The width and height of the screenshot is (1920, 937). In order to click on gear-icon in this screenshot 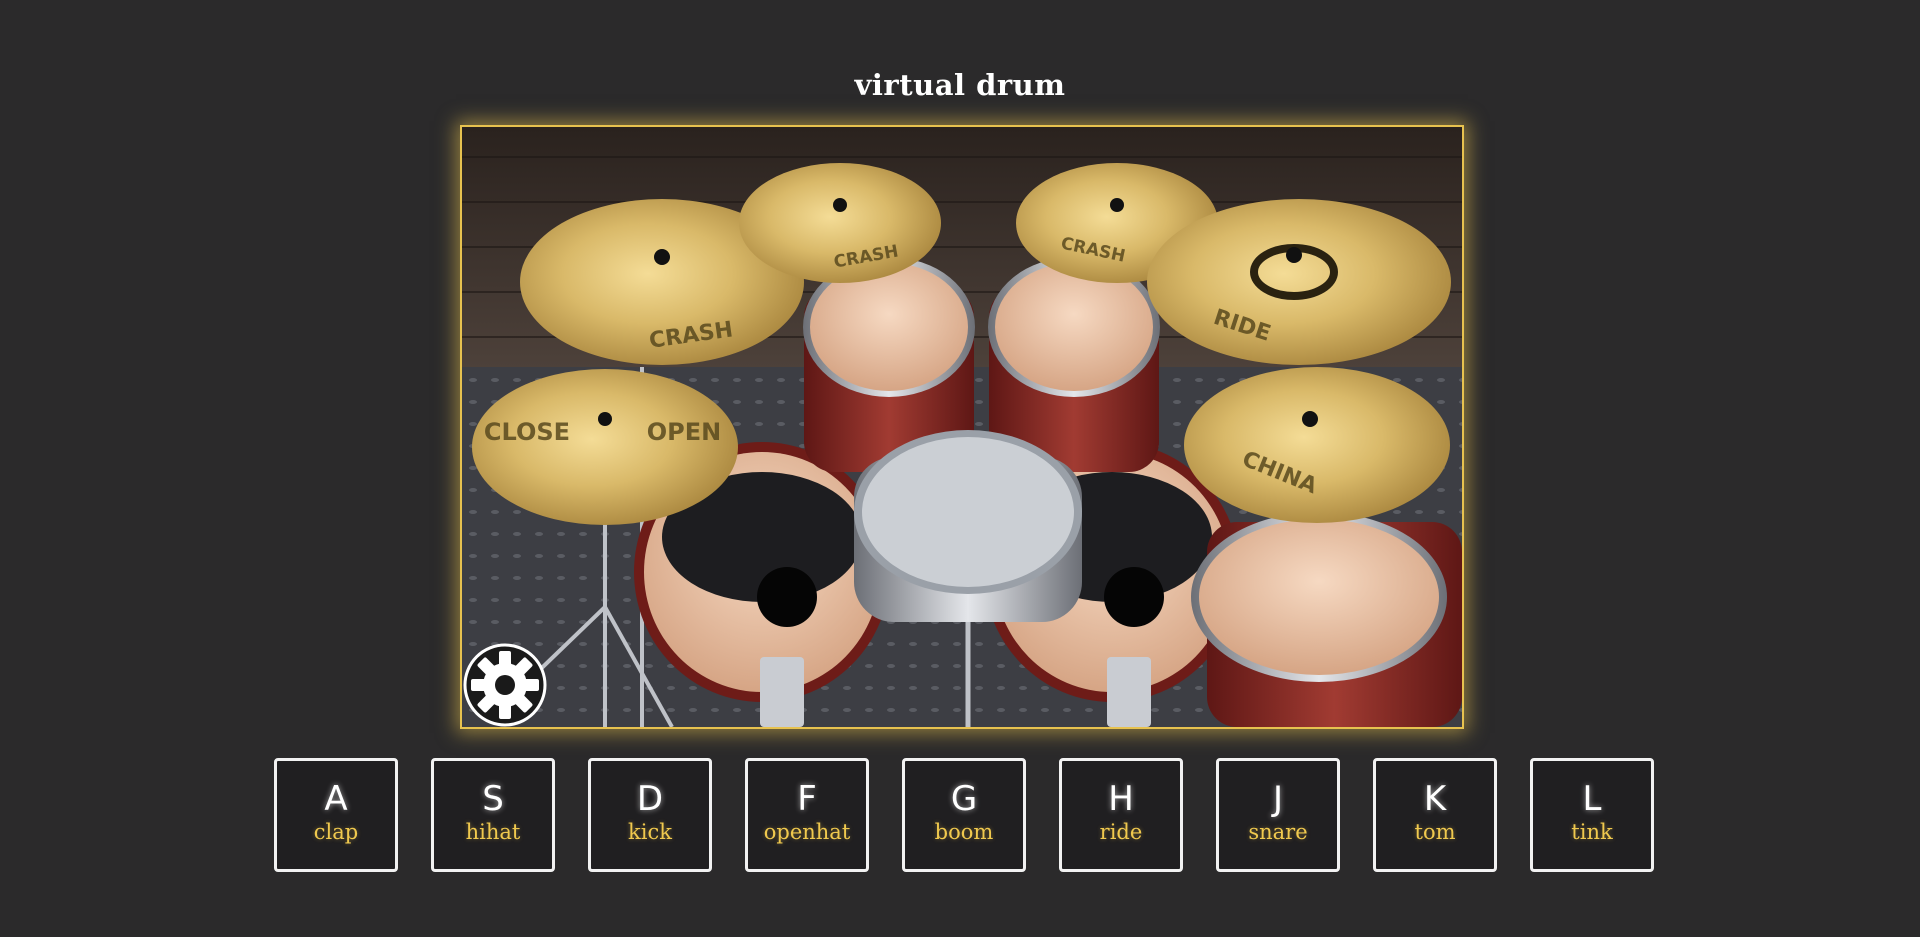, I will do `click(505, 685)`.